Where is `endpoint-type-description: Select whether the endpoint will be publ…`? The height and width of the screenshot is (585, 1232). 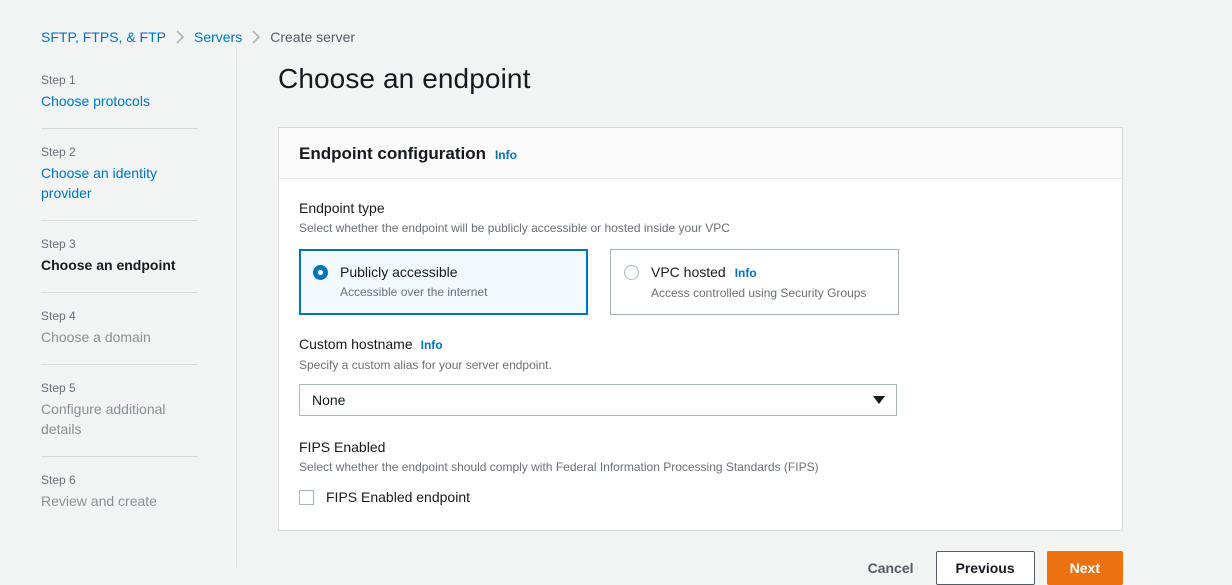 endpoint-type-description: Select whether the endpoint will be publ… is located at coordinates (514, 228).